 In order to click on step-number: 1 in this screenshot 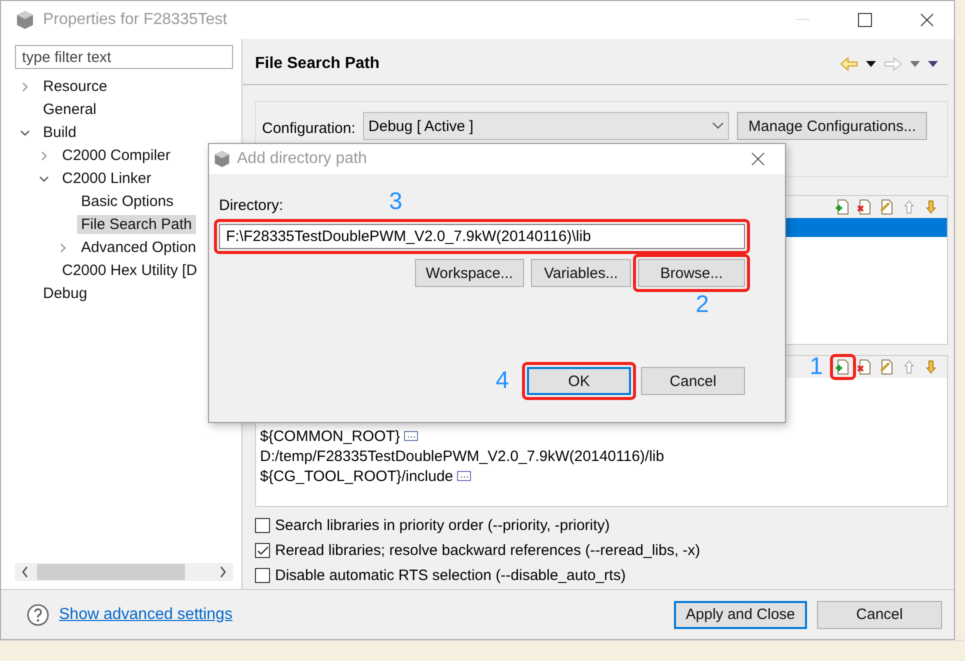, I will do `click(816, 367)`.